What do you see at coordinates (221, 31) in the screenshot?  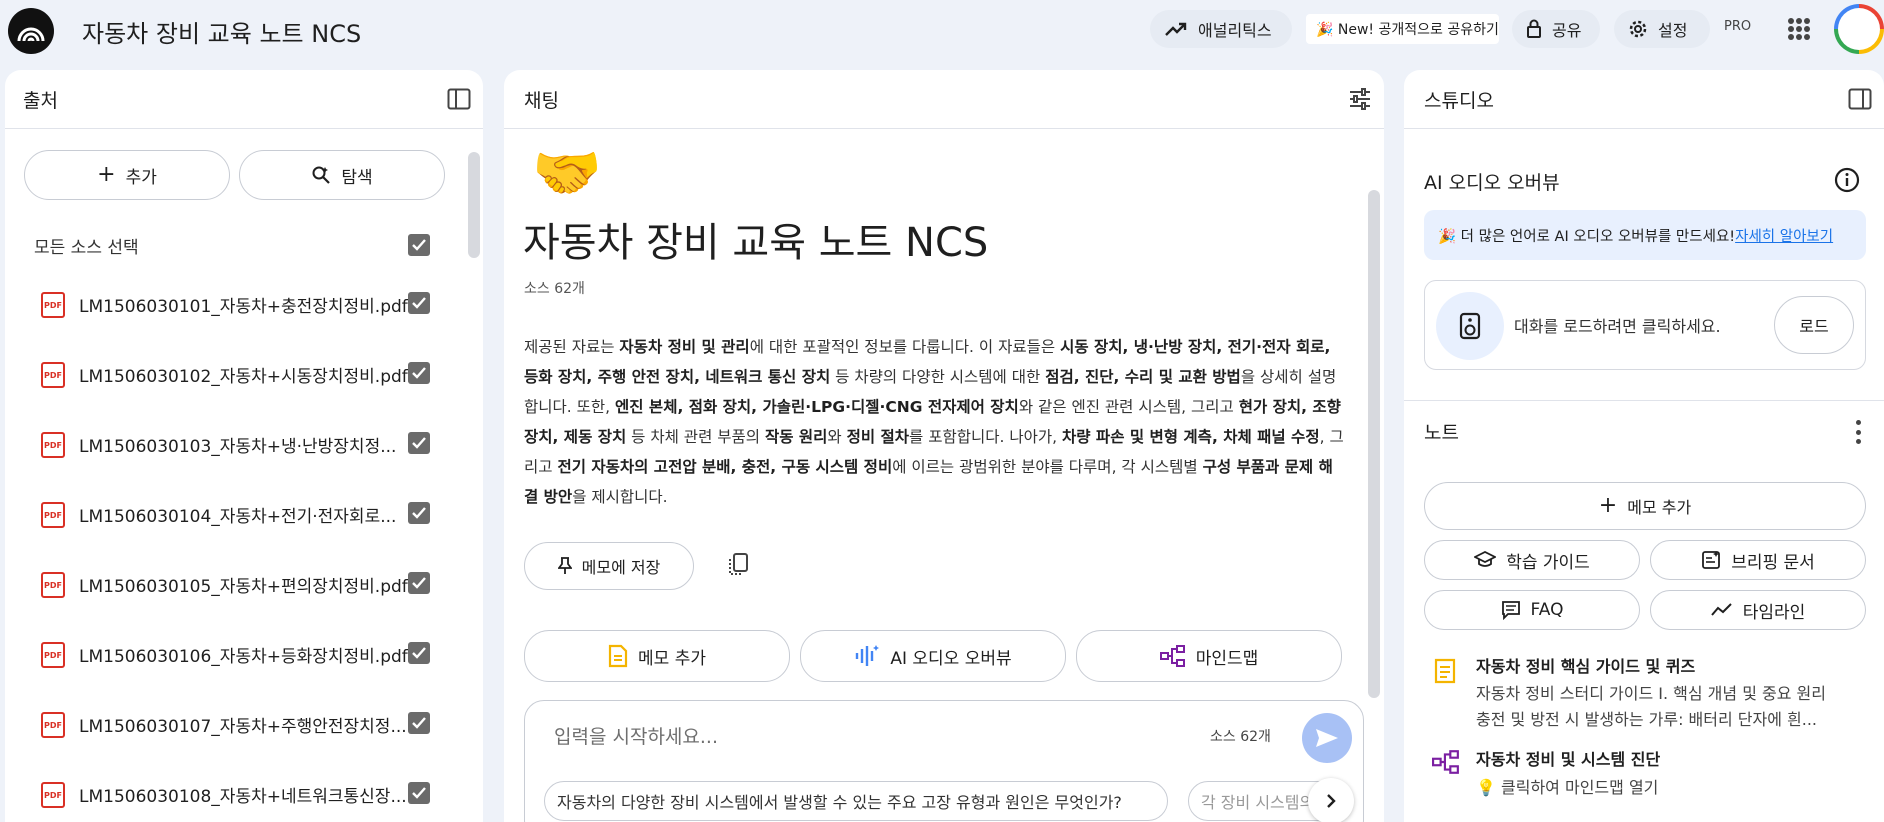 I see `notebook-title: 자동차 장비 교육 노트 NCS` at bounding box center [221, 31].